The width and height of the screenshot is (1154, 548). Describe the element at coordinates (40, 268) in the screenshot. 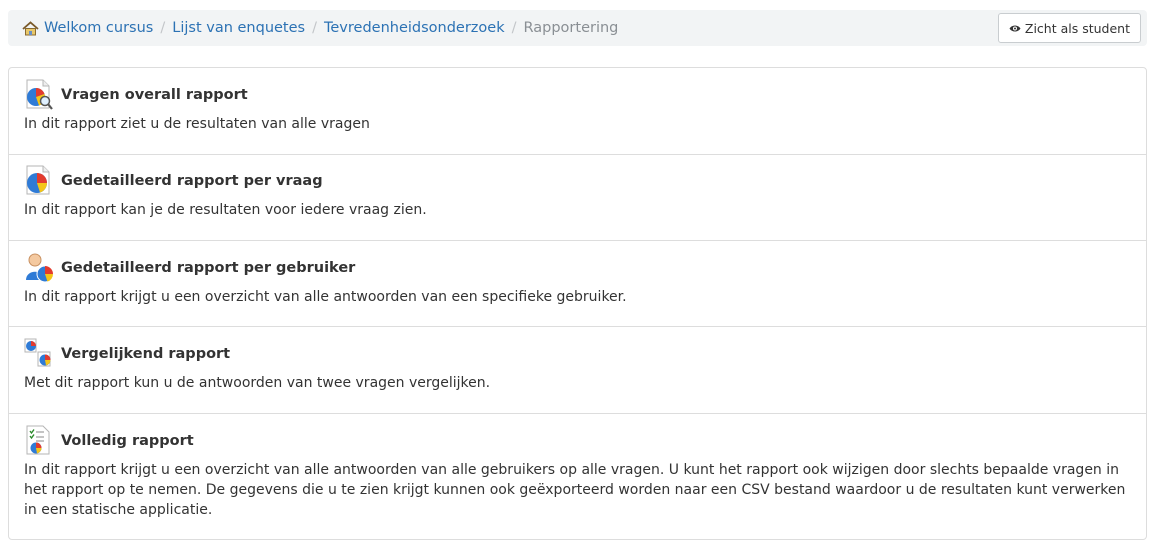

I see `user-pie-chart-icon` at that location.